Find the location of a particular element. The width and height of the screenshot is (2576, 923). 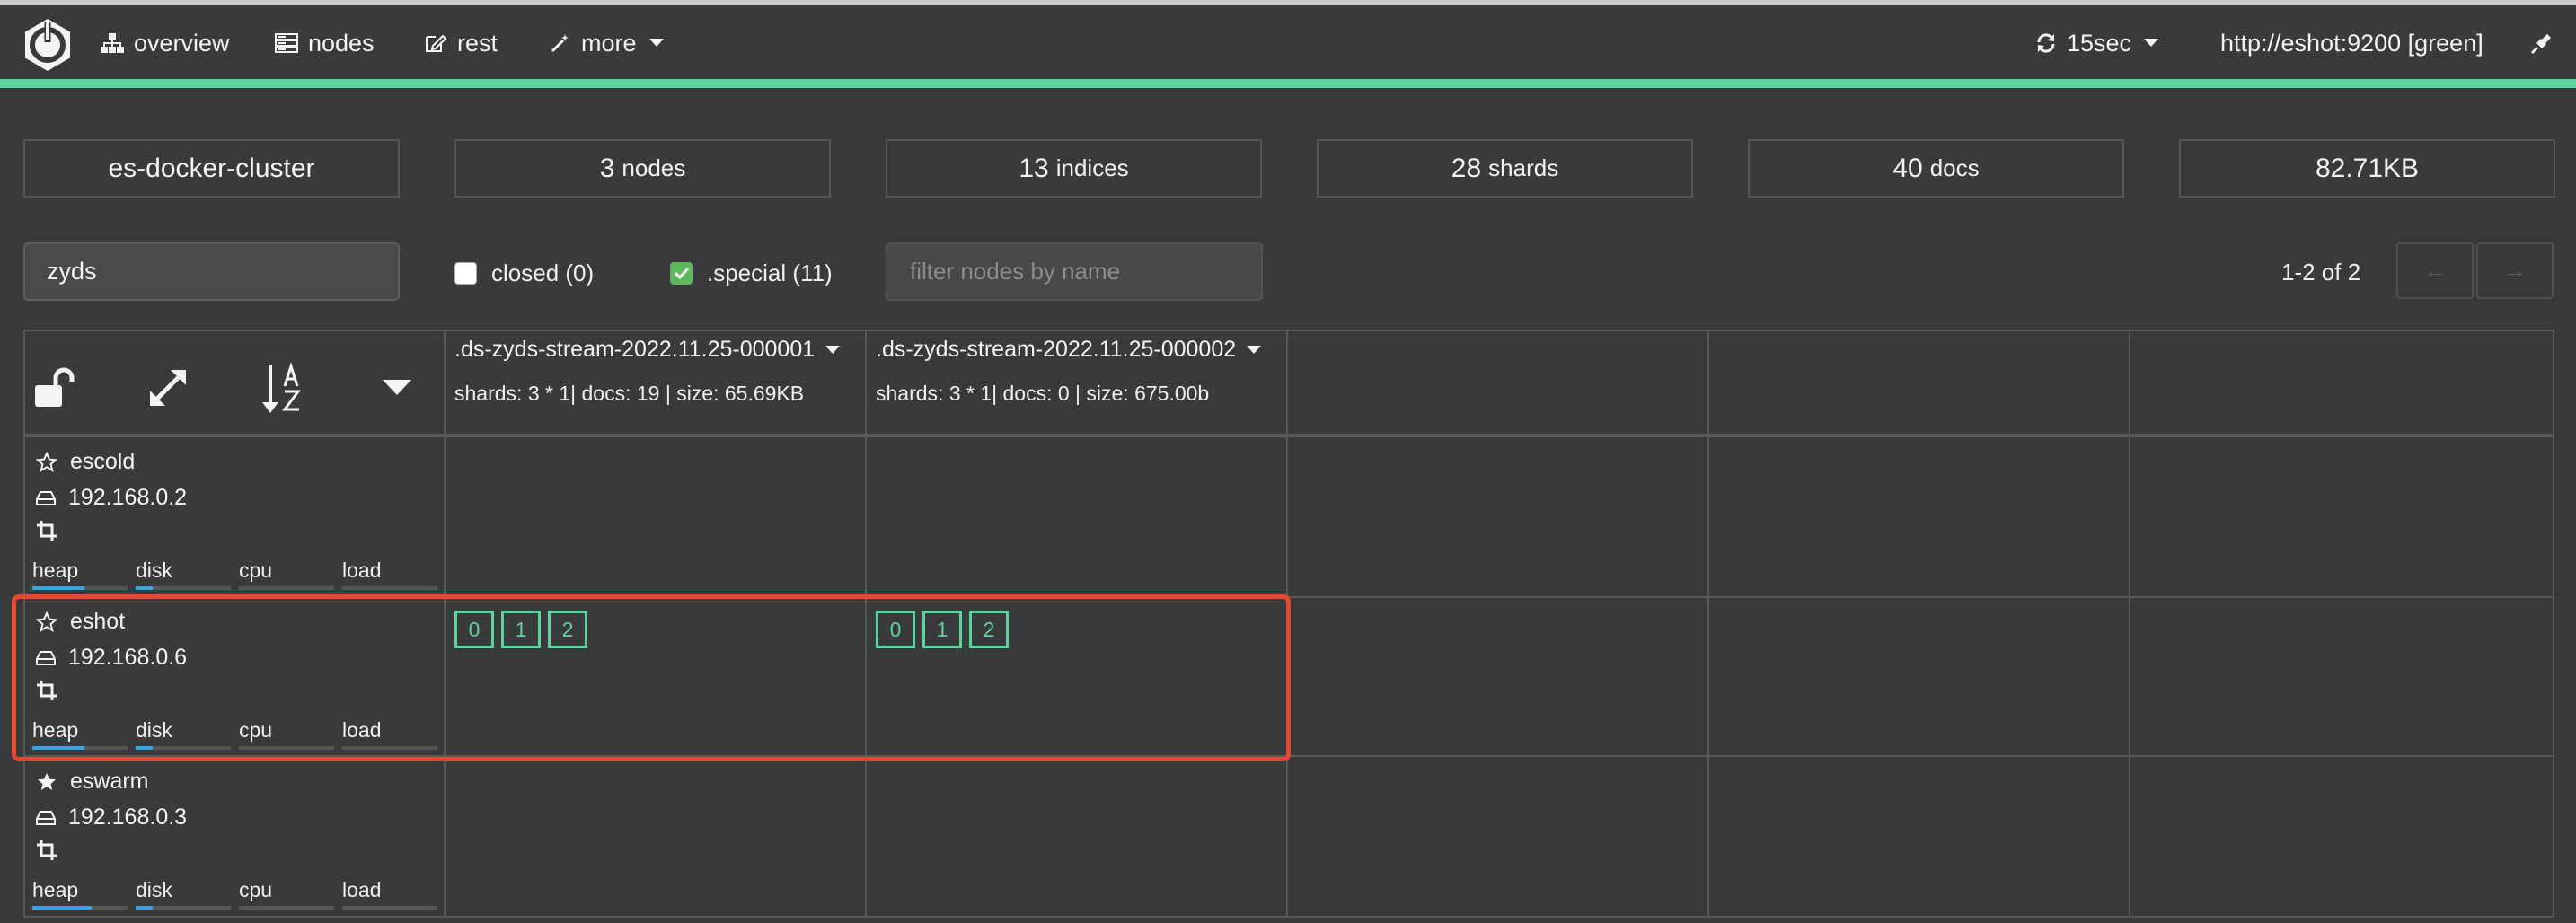

prev-page-button: ← is located at coordinates (2435, 270).